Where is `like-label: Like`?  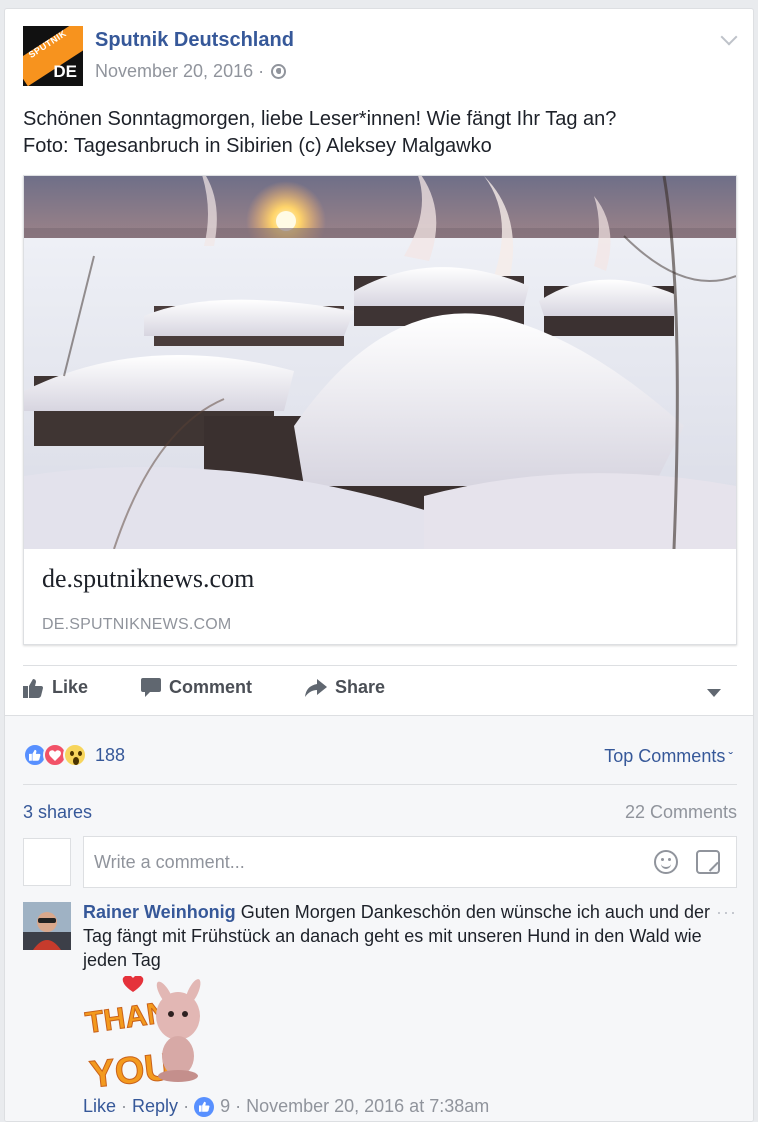
like-label: Like is located at coordinates (70, 687).